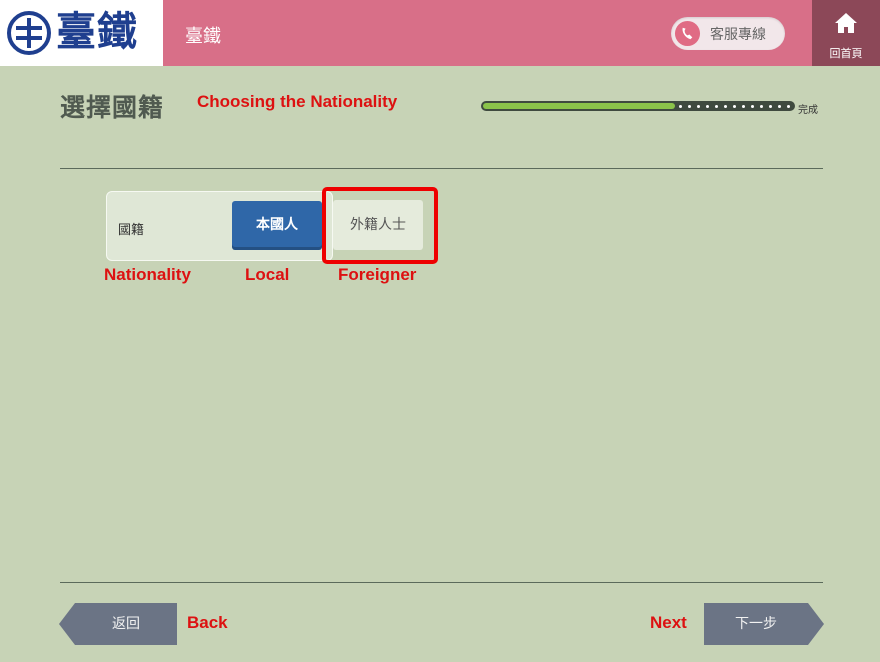 Image resolution: width=880 pixels, height=662 pixels. I want to click on railway-logo-icon, so click(29, 33).